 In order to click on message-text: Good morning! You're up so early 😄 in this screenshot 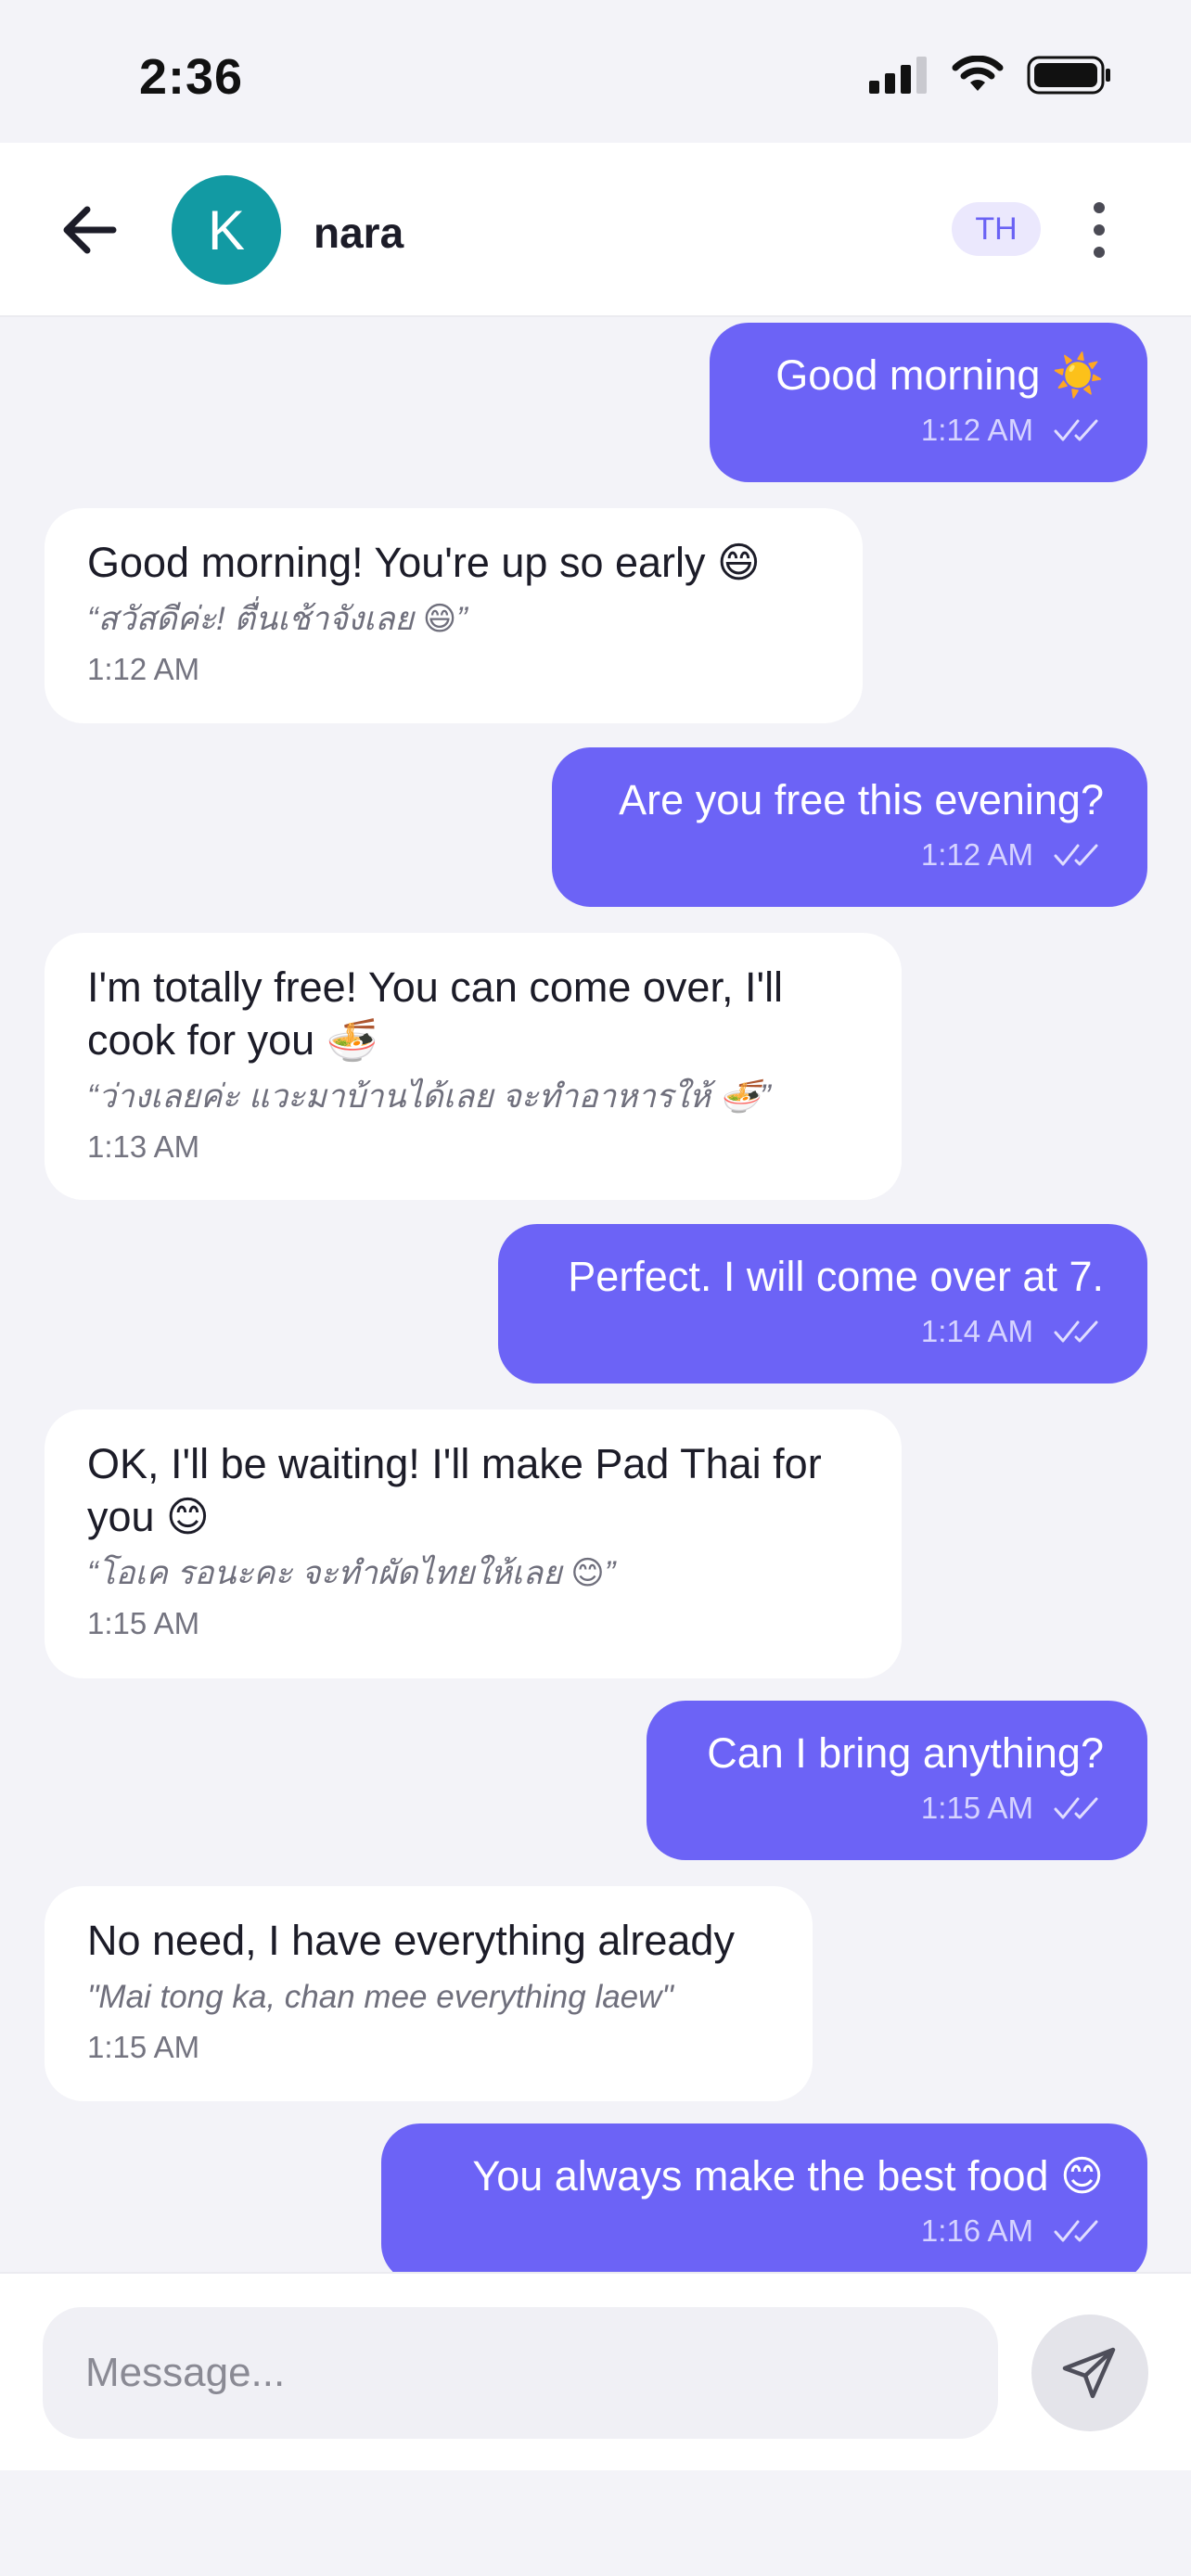, I will do `click(424, 562)`.